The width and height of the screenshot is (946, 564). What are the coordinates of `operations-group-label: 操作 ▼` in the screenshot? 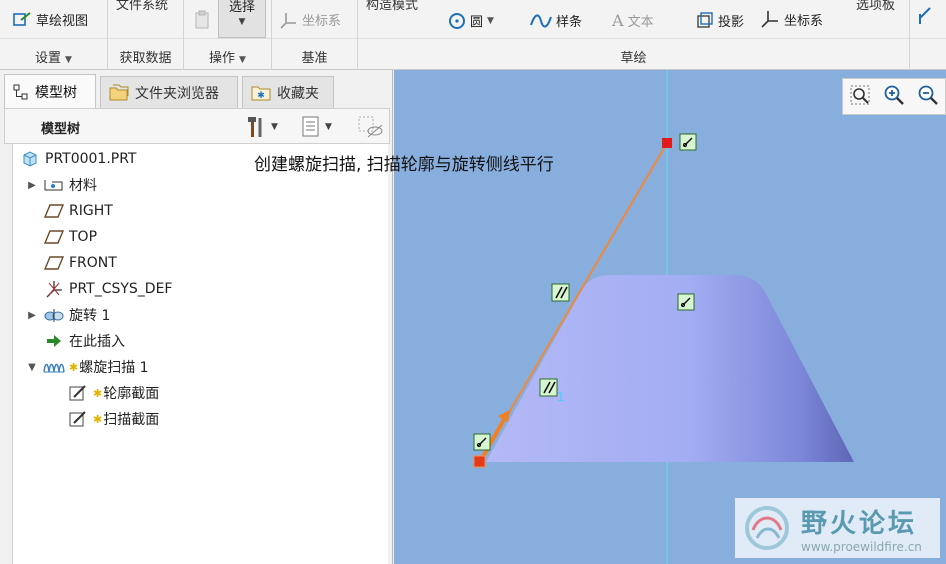 It's located at (227, 56).